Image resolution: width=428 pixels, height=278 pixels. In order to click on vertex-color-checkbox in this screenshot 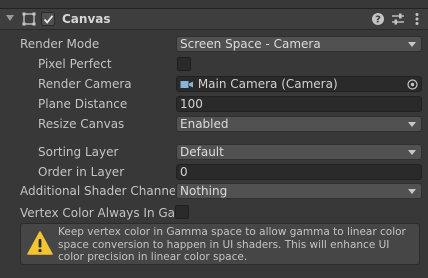, I will do `click(182, 212)`.